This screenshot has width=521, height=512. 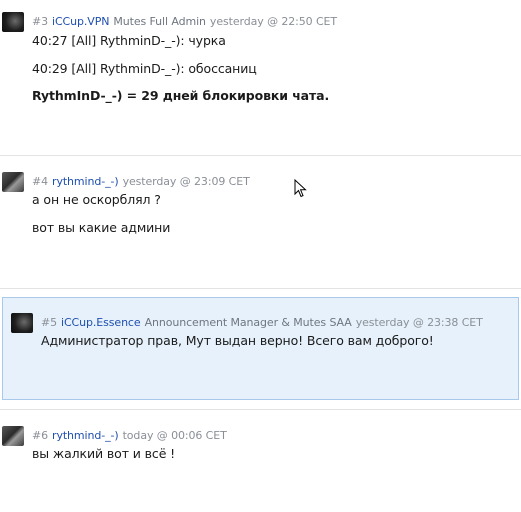 What do you see at coordinates (101, 227) in the screenshot?
I see `post-text-line: вот вы какие админи` at bounding box center [101, 227].